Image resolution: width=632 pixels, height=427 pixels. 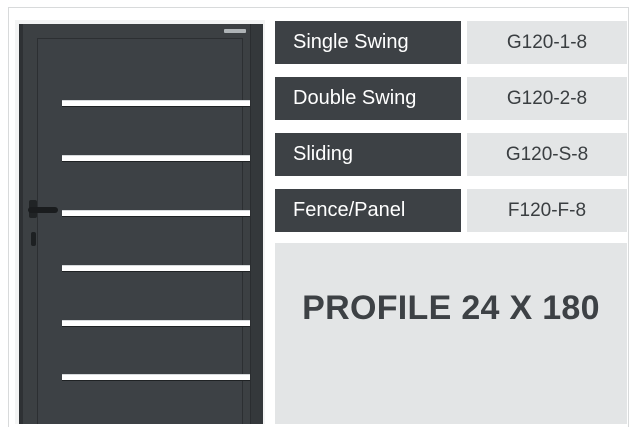 I want to click on row-type-fence-panel: Fence/Panel, so click(x=368, y=210).